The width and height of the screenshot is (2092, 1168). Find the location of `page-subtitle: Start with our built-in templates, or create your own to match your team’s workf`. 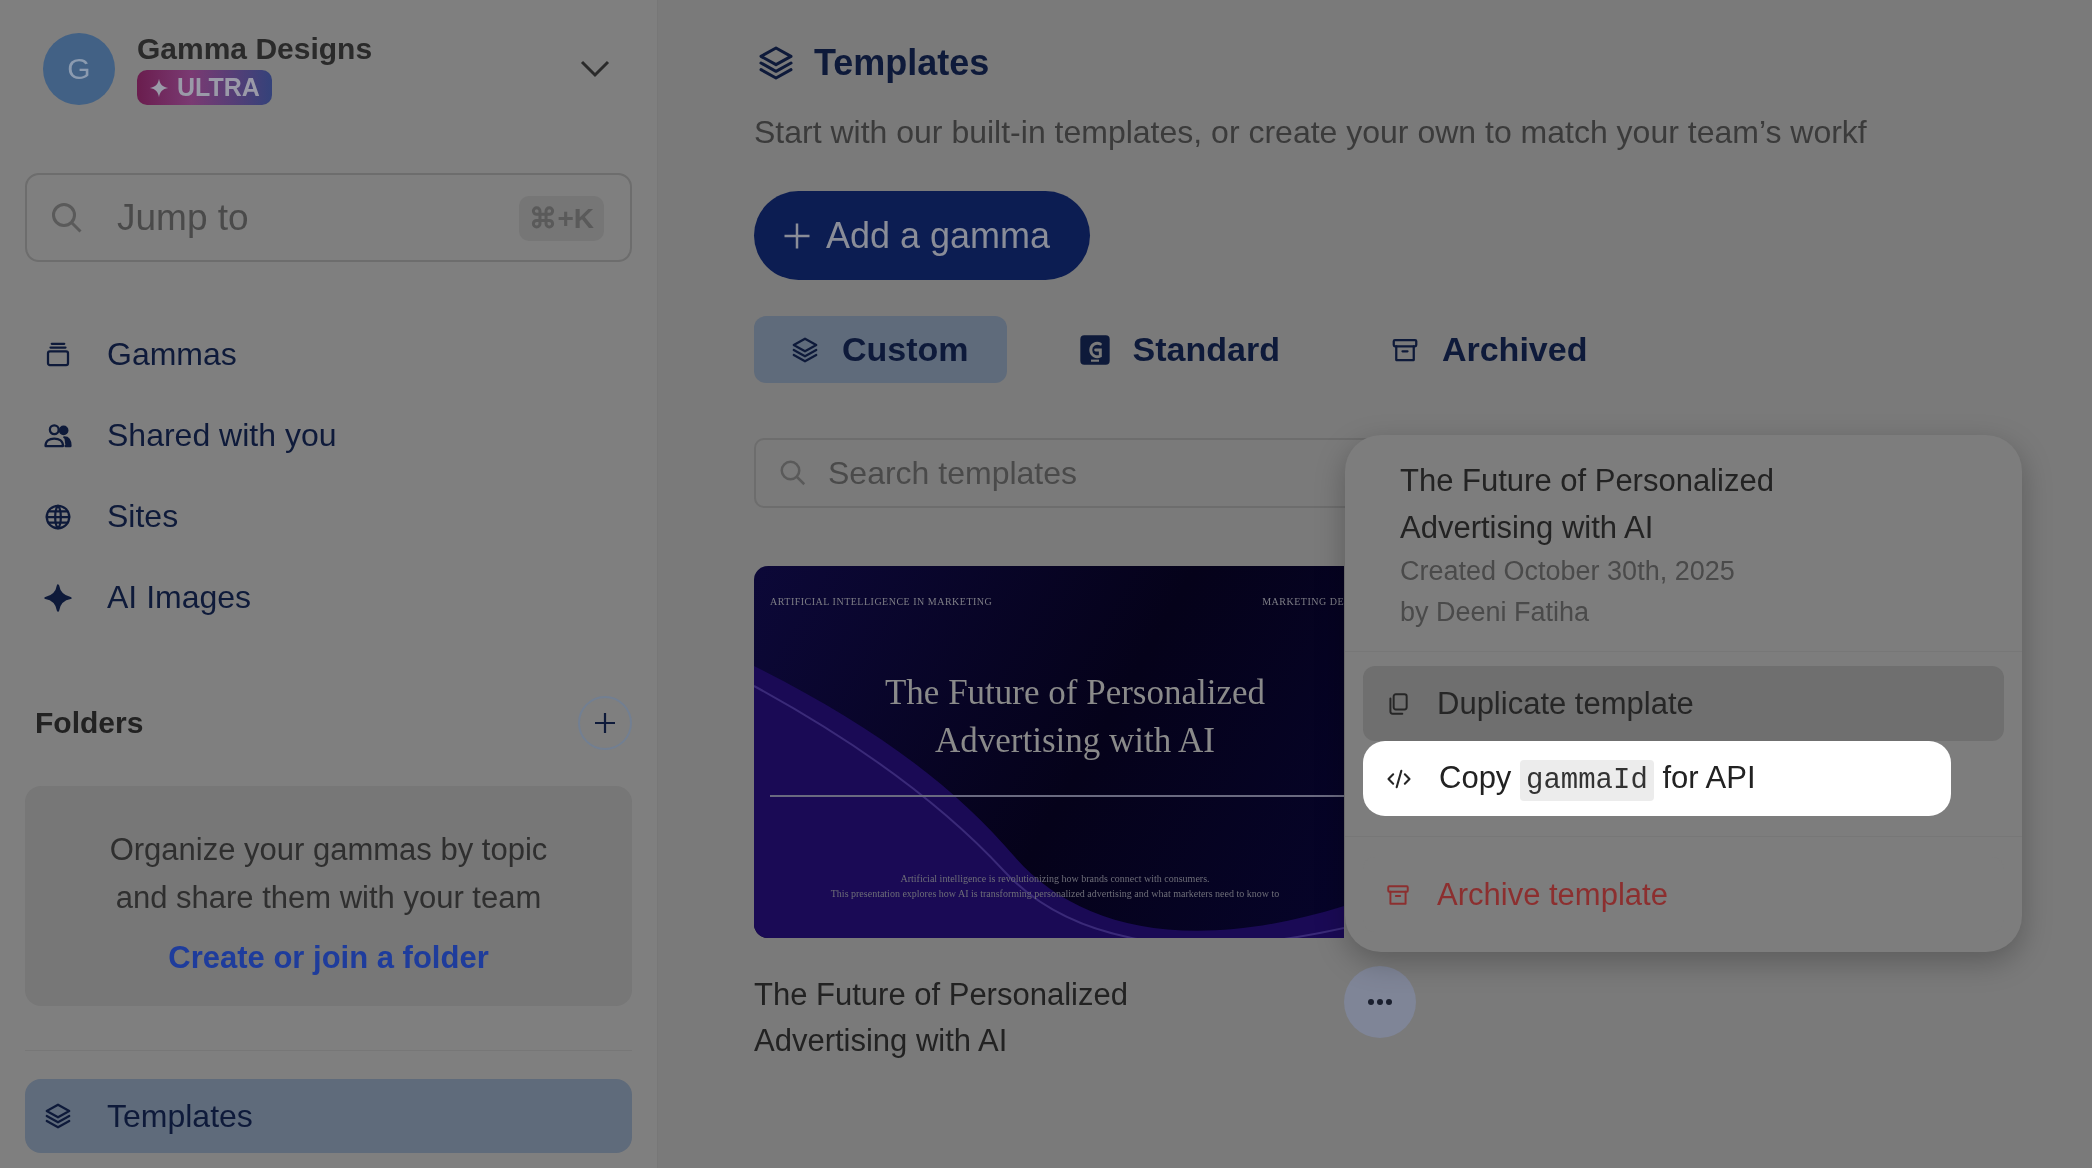

page-subtitle: Start with our built-in templates, or create your own to match your team’s workf is located at coordinates (1311, 132).